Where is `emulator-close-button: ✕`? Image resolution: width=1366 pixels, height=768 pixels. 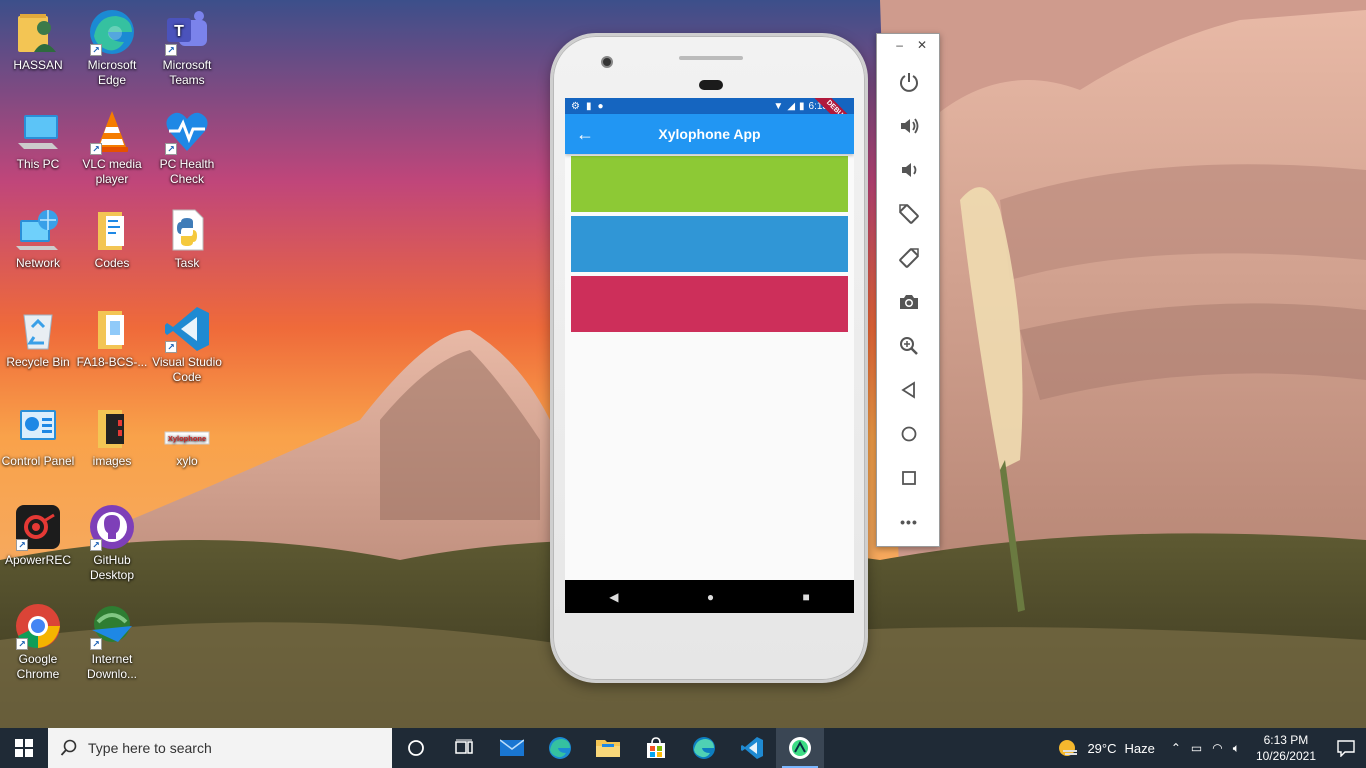 emulator-close-button: ✕ is located at coordinates (922, 49).